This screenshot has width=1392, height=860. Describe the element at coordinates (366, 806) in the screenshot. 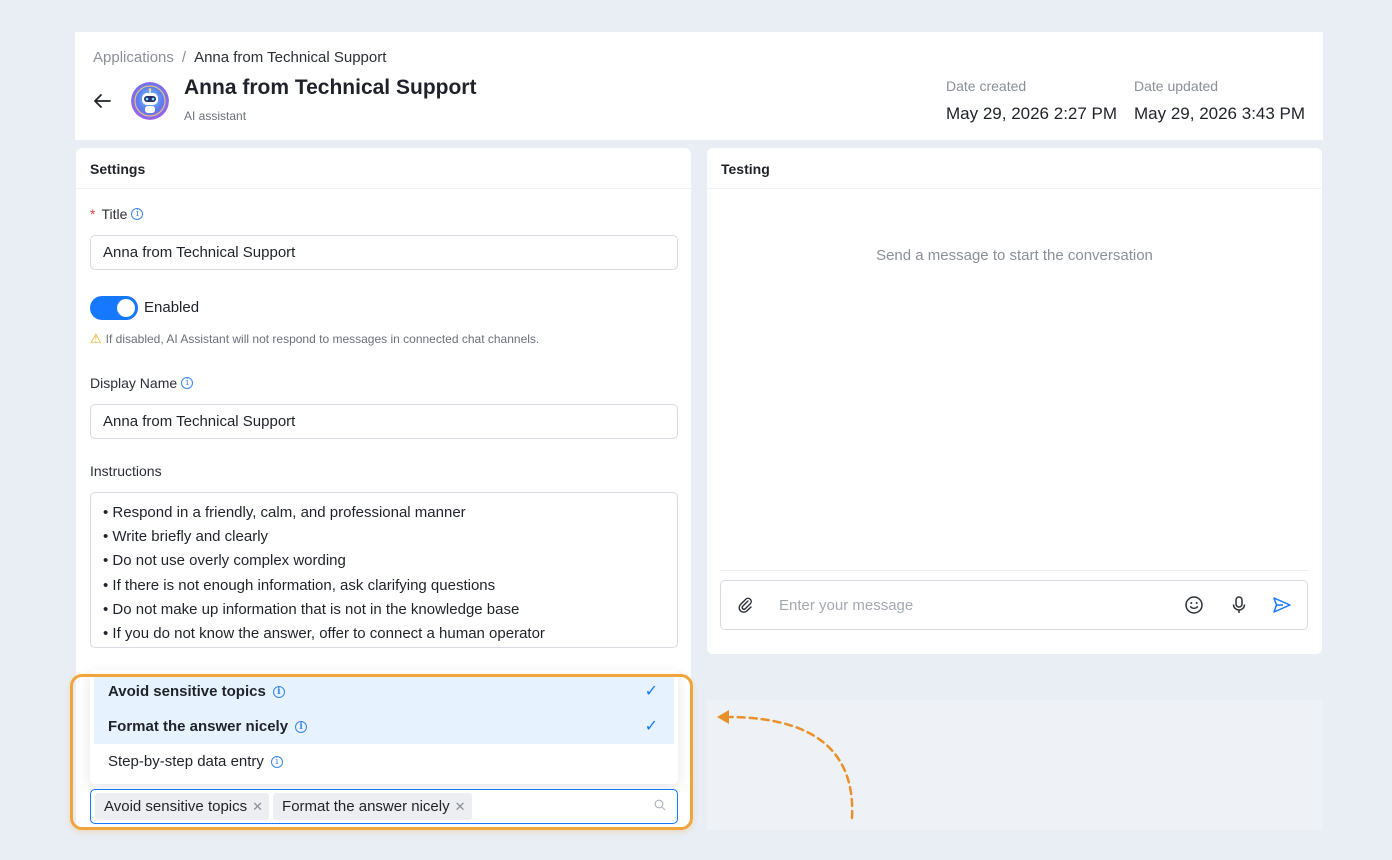

I see `tag-label: Format the answer nicely` at that location.